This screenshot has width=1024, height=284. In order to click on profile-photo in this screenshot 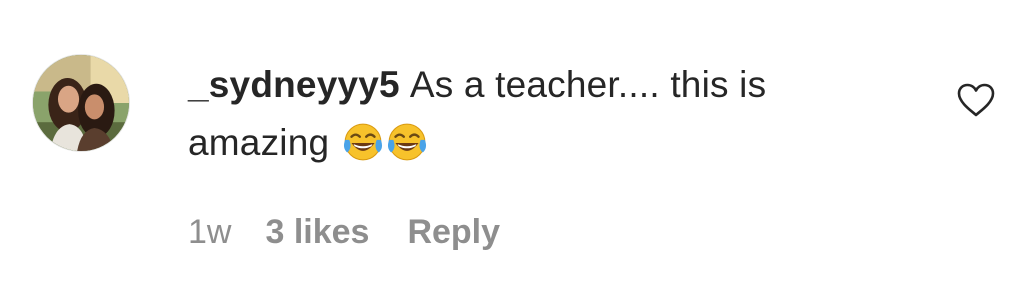, I will do `click(81, 103)`.